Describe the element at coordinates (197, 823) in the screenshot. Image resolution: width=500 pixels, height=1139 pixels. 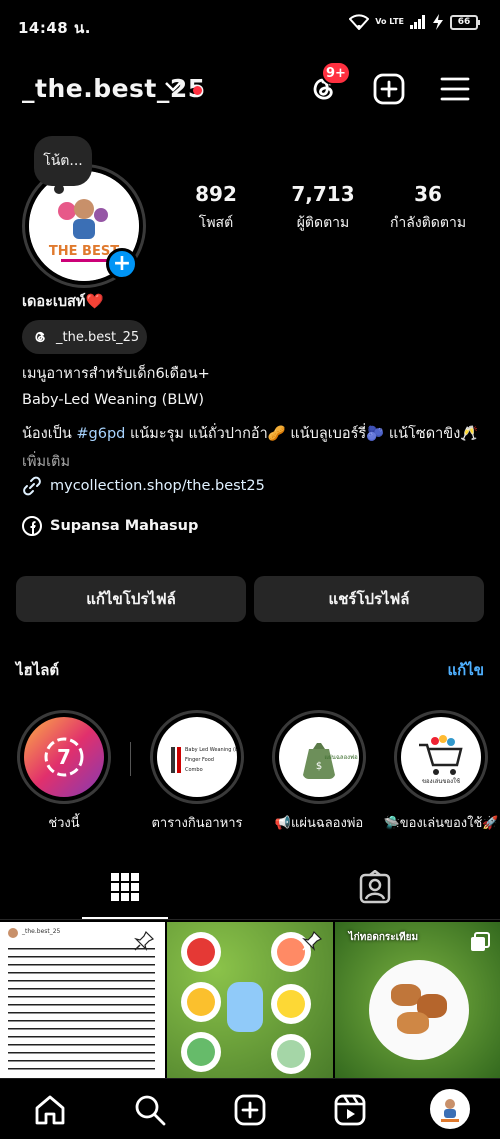
I see `highlight-label-meals: ตารางกินอาหาร` at that location.